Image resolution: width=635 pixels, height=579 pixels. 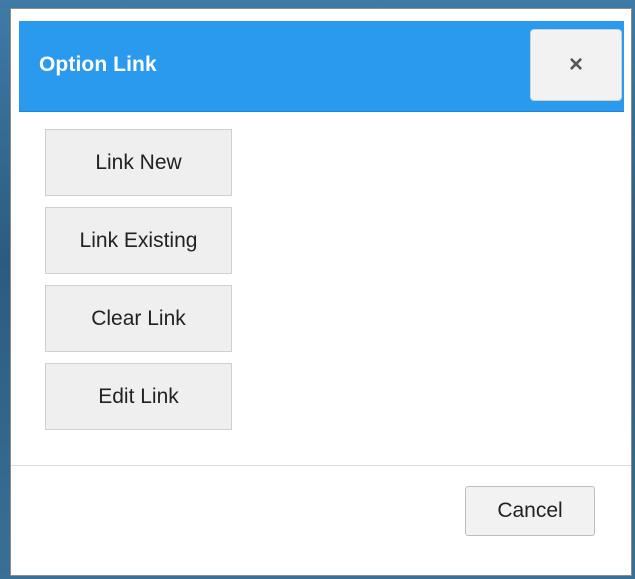 I want to click on footer-divider, so click(x=321, y=465).